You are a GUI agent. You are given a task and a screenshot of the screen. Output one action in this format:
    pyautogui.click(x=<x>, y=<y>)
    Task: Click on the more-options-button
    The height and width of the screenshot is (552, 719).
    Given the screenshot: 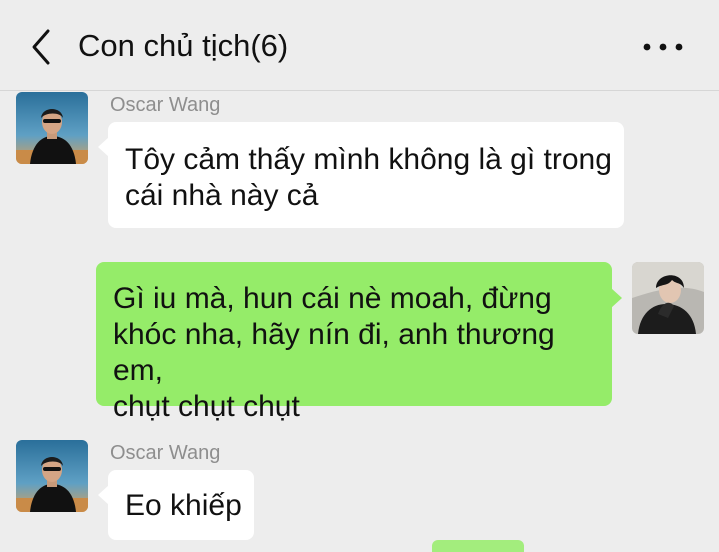 What is the action you would take?
    pyautogui.click(x=663, y=47)
    